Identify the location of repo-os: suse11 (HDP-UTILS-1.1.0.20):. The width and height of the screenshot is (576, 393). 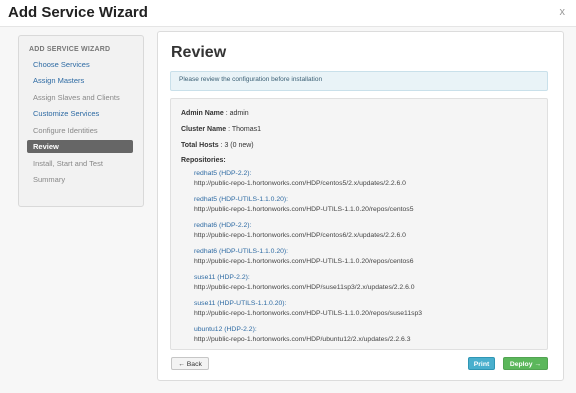
(240, 303).